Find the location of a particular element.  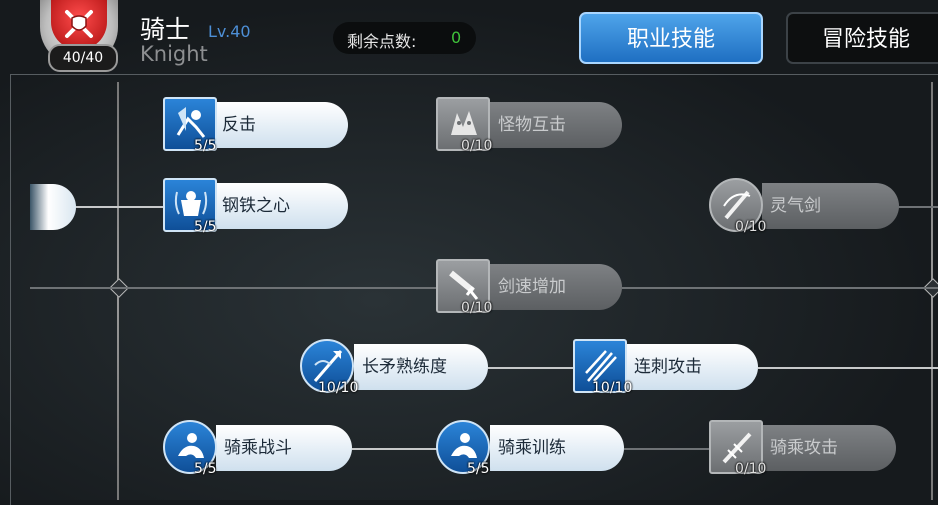

class-name-en: Knight is located at coordinates (174, 54).